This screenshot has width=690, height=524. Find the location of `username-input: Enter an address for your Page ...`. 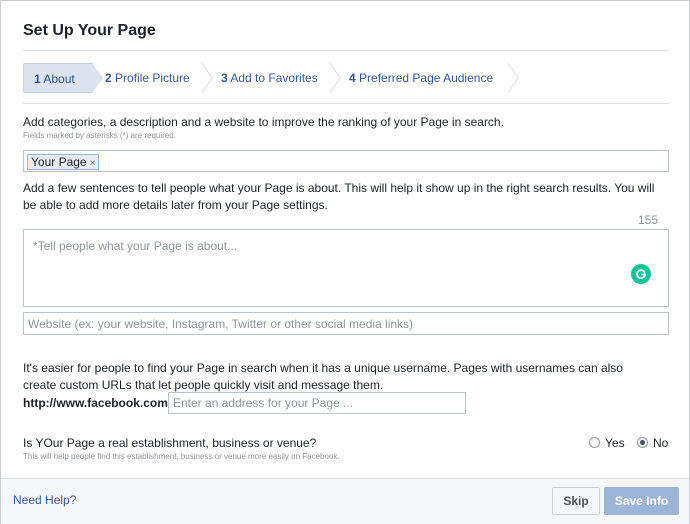

username-input: Enter an address for your Page ... is located at coordinates (317, 403).